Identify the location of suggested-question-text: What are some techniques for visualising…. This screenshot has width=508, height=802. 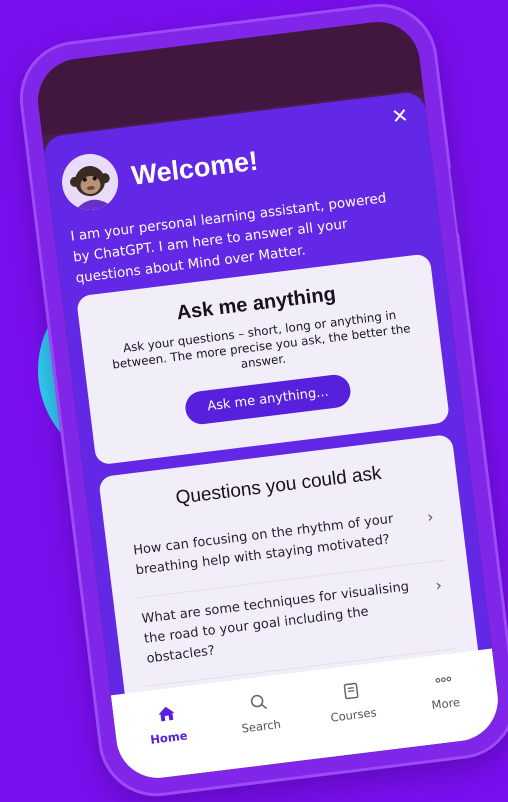
(275, 623).